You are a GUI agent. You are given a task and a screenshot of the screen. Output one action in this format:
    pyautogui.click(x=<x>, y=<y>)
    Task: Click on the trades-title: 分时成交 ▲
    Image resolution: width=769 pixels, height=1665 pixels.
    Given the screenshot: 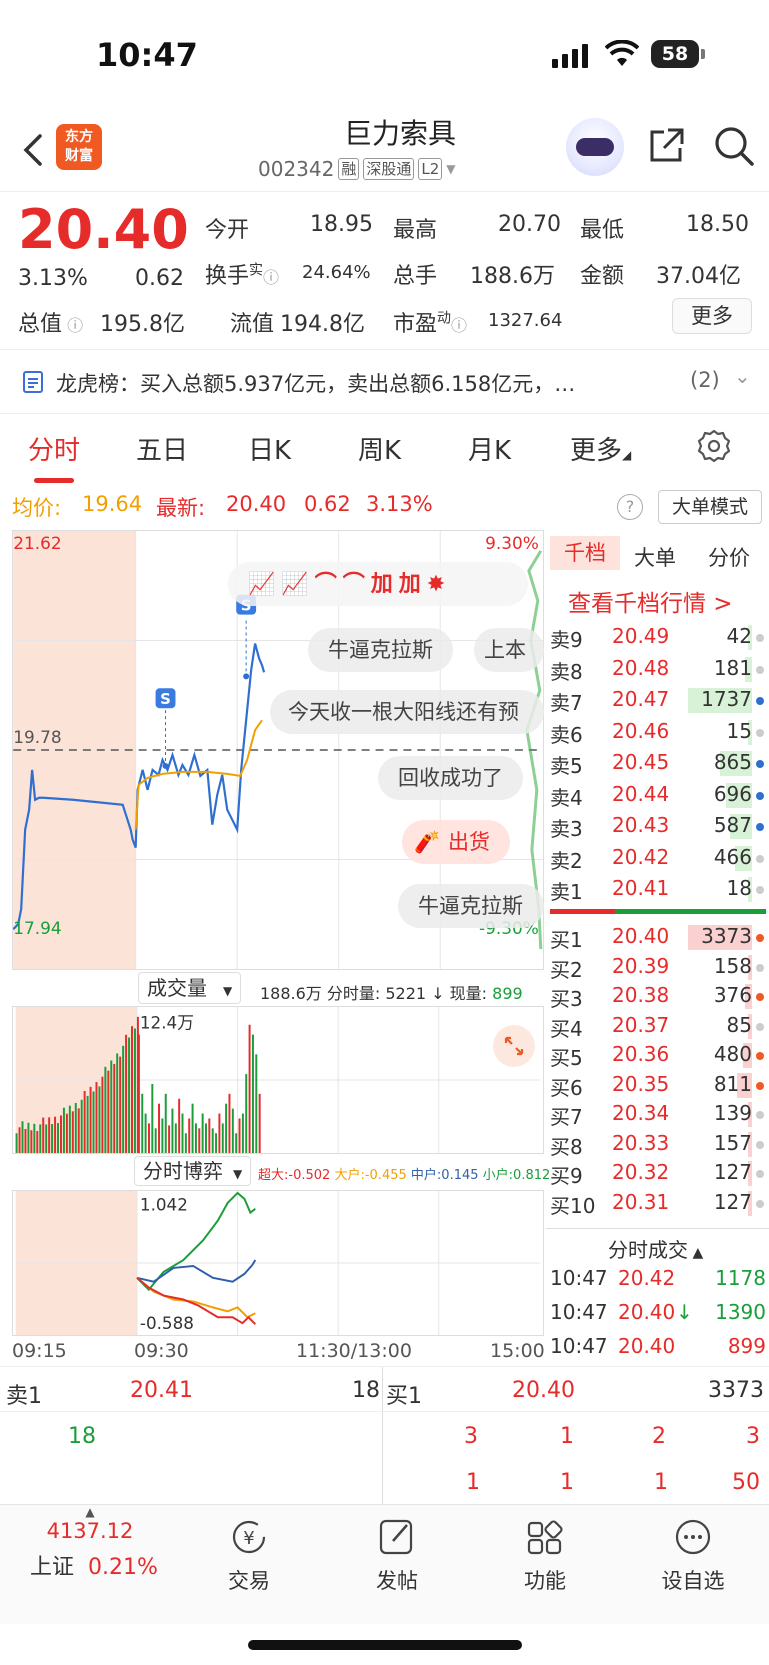 What is the action you would take?
    pyautogui.click(x=655, y=1248)
    